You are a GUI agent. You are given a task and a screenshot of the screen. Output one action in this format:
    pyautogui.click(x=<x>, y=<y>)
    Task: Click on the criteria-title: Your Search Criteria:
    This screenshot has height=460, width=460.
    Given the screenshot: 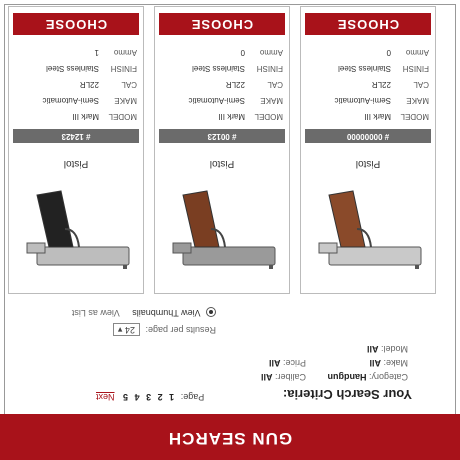 What is the action you would take?
    pyautogui.click(x=347, y=394)
    